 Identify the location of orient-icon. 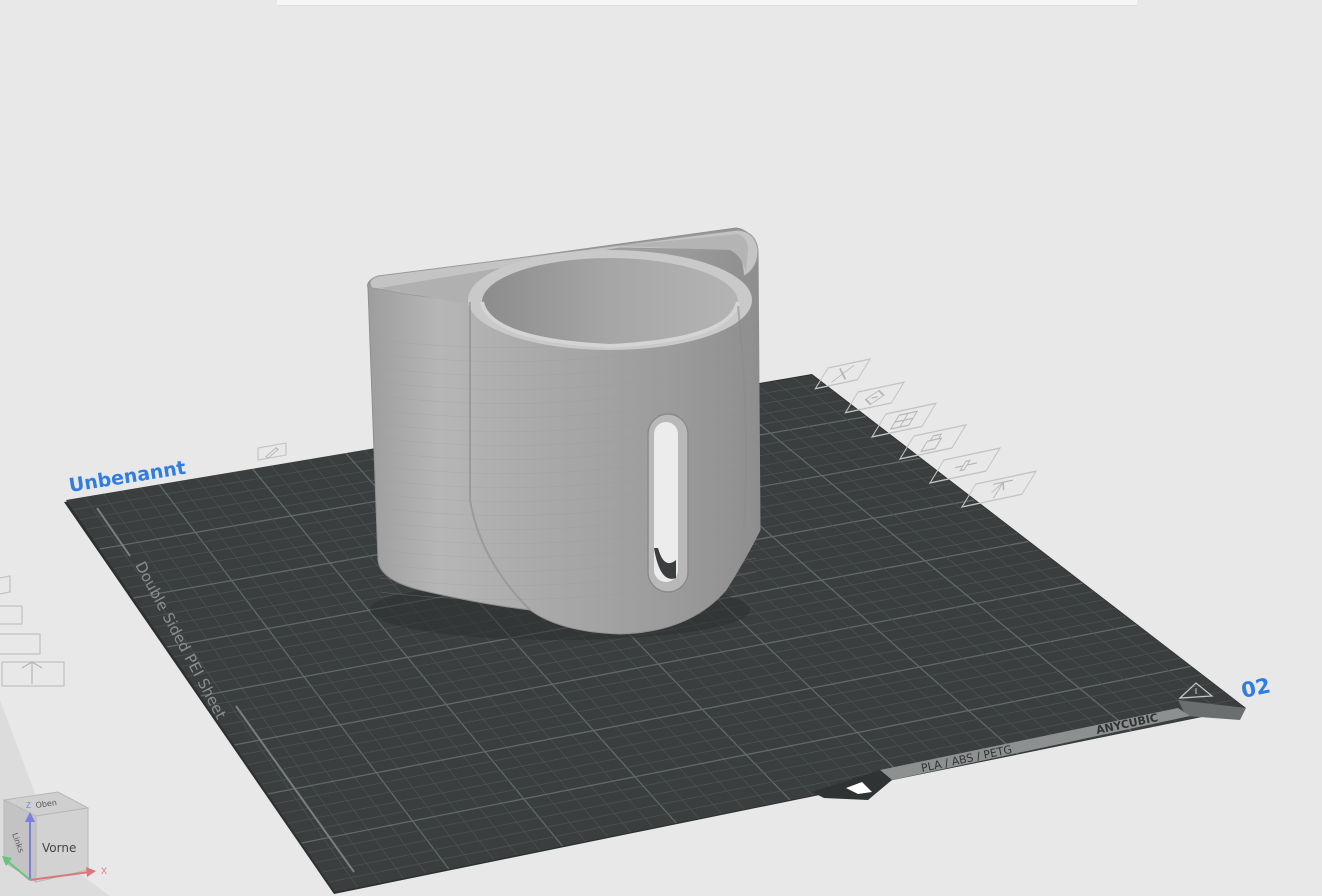
(874, 397).